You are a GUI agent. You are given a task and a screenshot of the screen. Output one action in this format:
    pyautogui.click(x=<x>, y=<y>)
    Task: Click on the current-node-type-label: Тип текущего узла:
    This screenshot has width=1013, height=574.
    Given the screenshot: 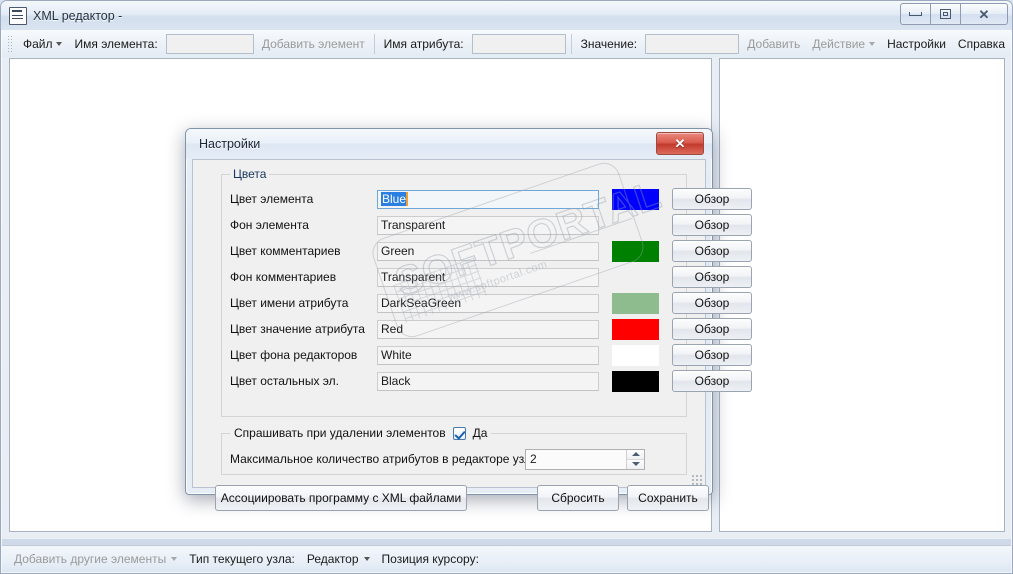 What is the action you would take?
    pyautogui.click(x=242, y=559)
    